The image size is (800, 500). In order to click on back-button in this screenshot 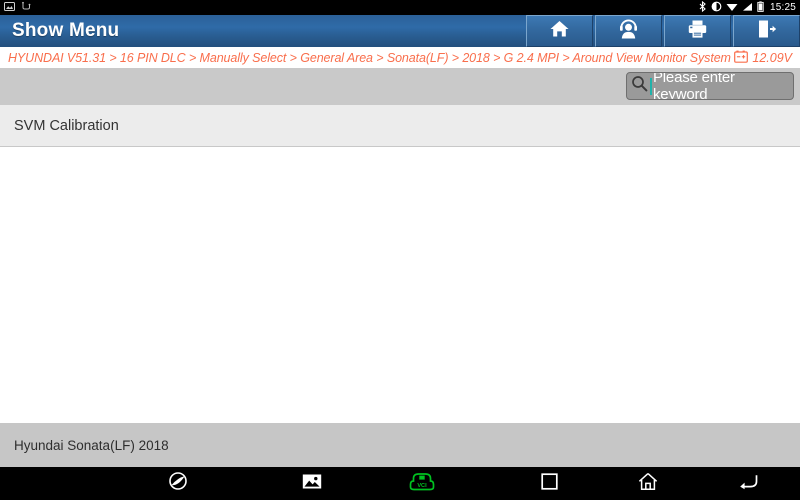, I will do `click(748, 483)`.